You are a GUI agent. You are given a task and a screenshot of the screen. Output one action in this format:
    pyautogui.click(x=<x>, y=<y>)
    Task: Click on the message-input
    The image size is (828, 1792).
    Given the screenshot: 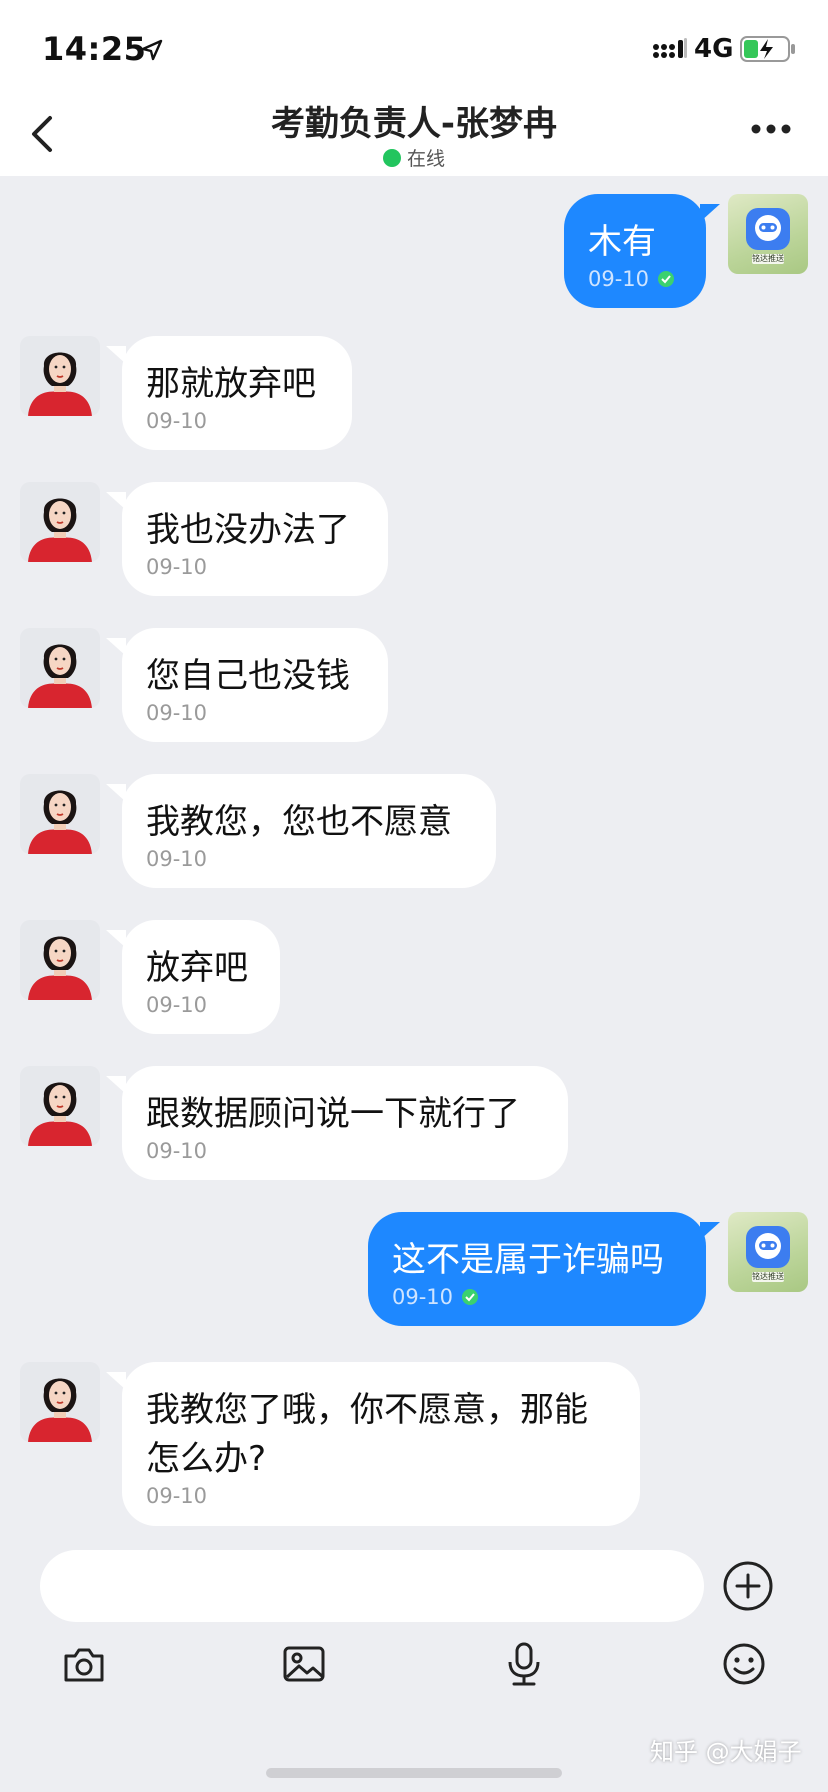 What is the action you would take?
    pyautogui.click(x=372, y=1586)
    